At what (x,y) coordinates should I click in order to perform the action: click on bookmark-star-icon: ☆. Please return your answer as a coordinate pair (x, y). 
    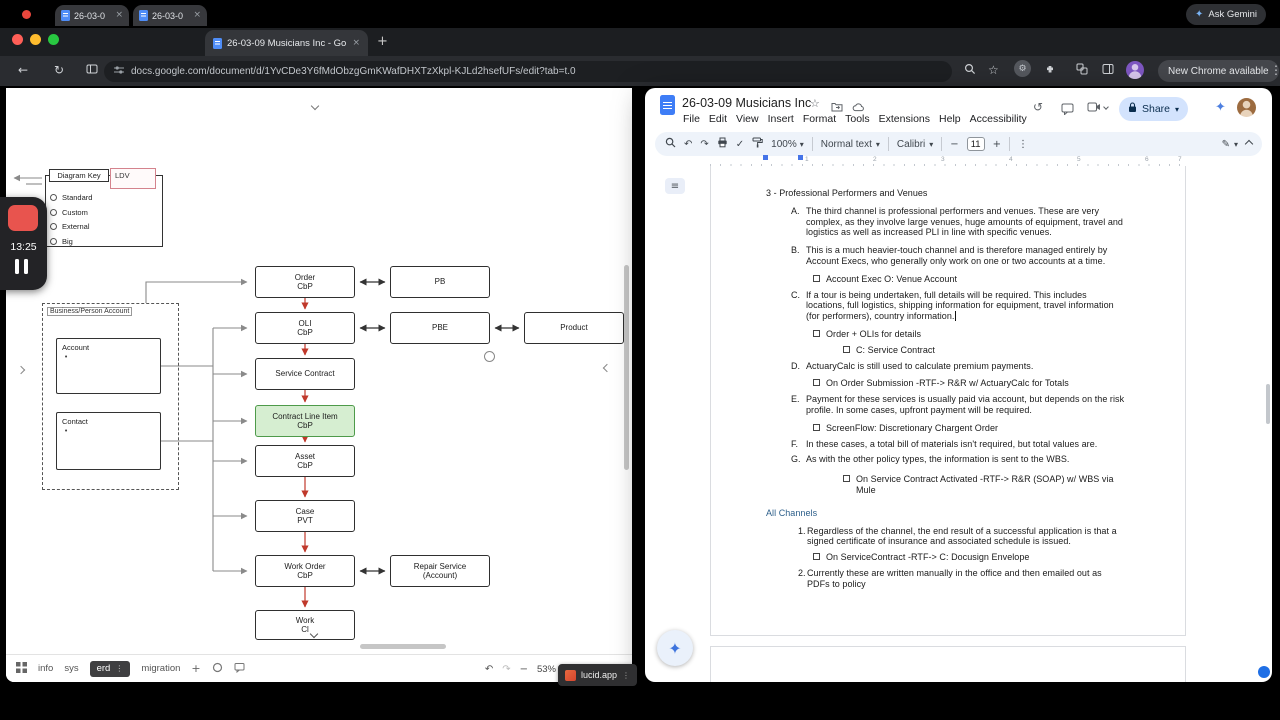
    Looking at the image, I should click on (993, 70).